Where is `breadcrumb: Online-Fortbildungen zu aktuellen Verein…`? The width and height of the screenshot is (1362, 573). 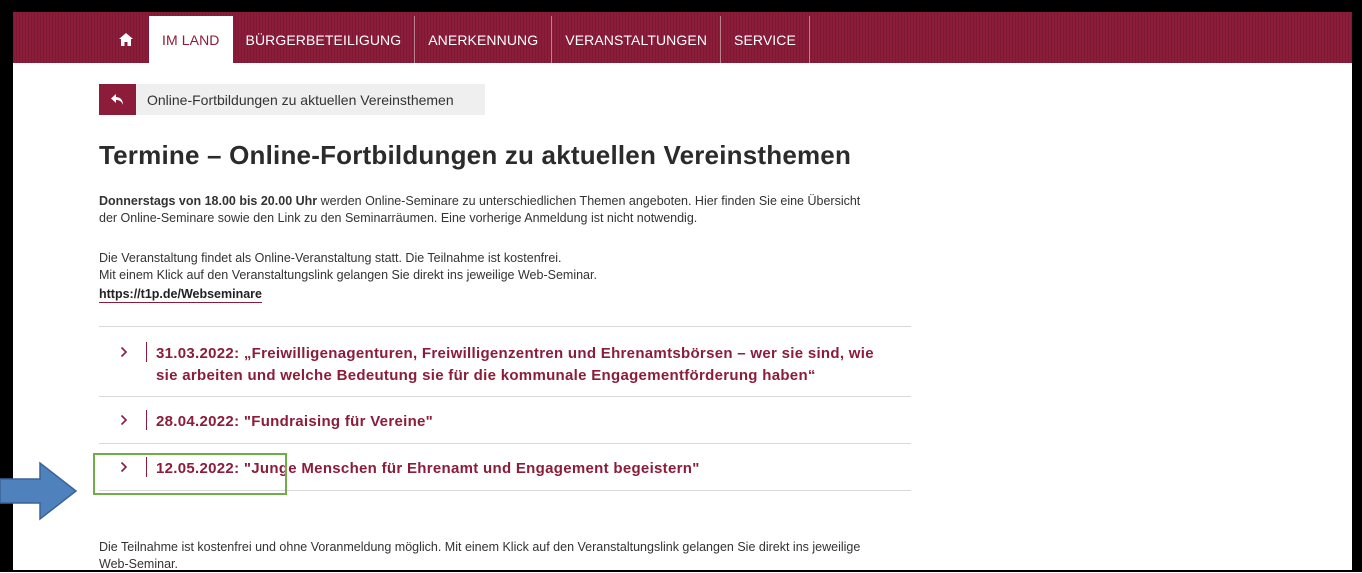 breadcrumb: Online-Fortbildungen zu aktuellen Verein… is located at coordinates (310, 99).